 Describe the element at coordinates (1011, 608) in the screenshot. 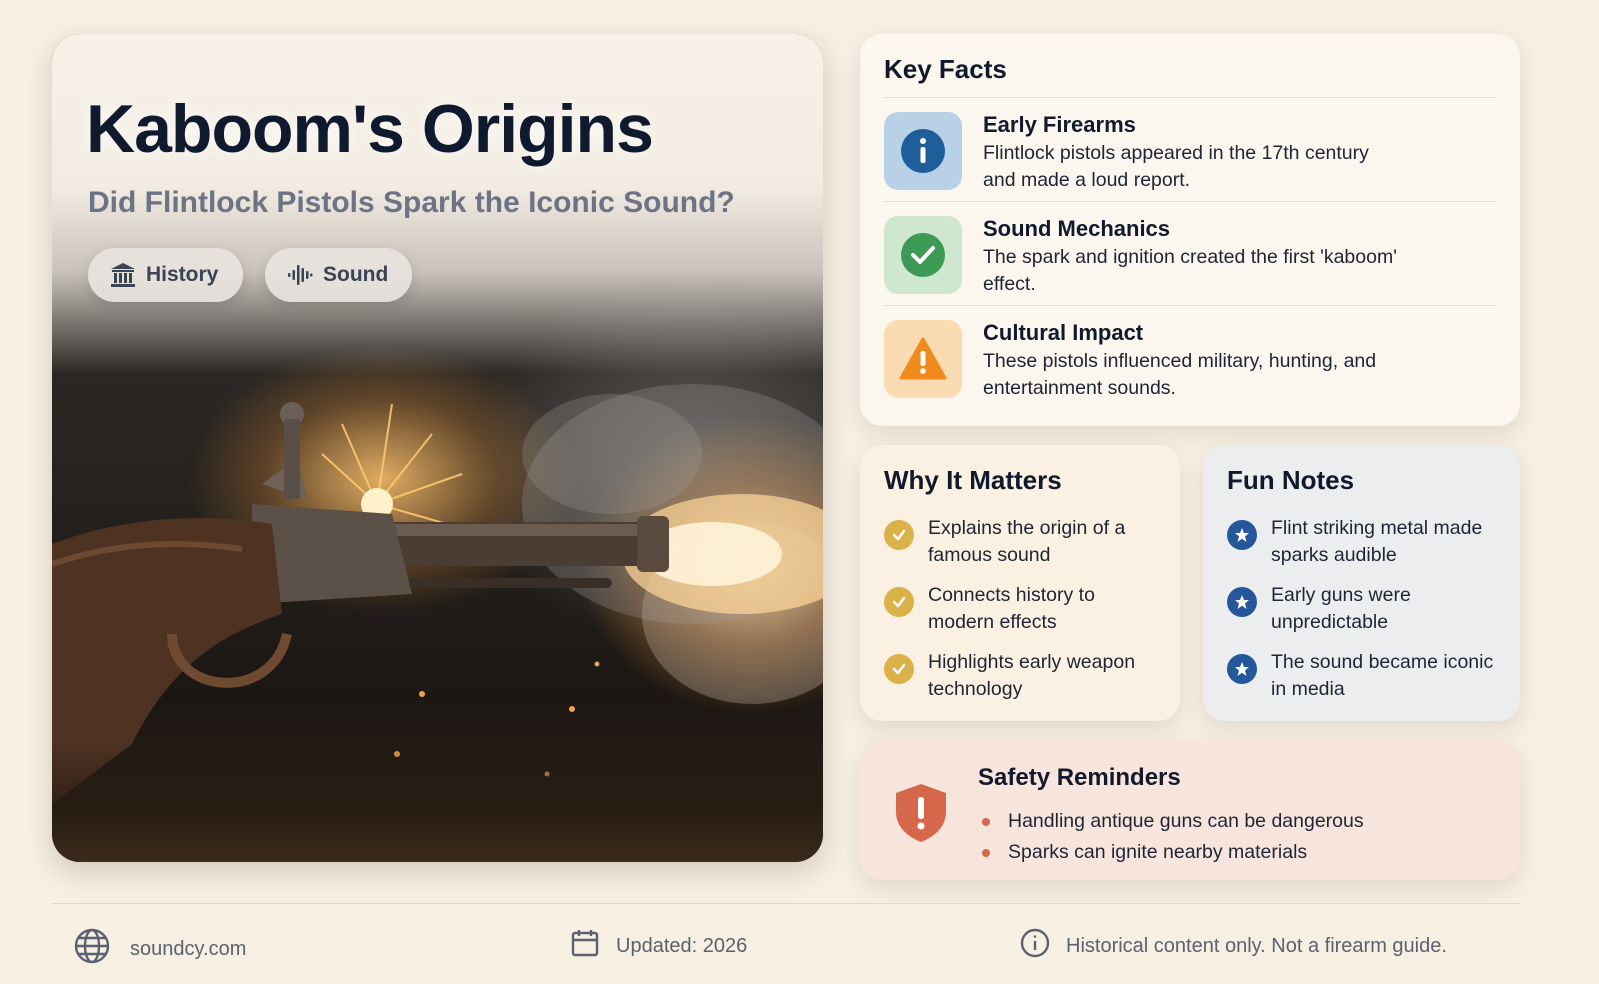

I see `list-item-text: Connects history to modern effects` at that location.